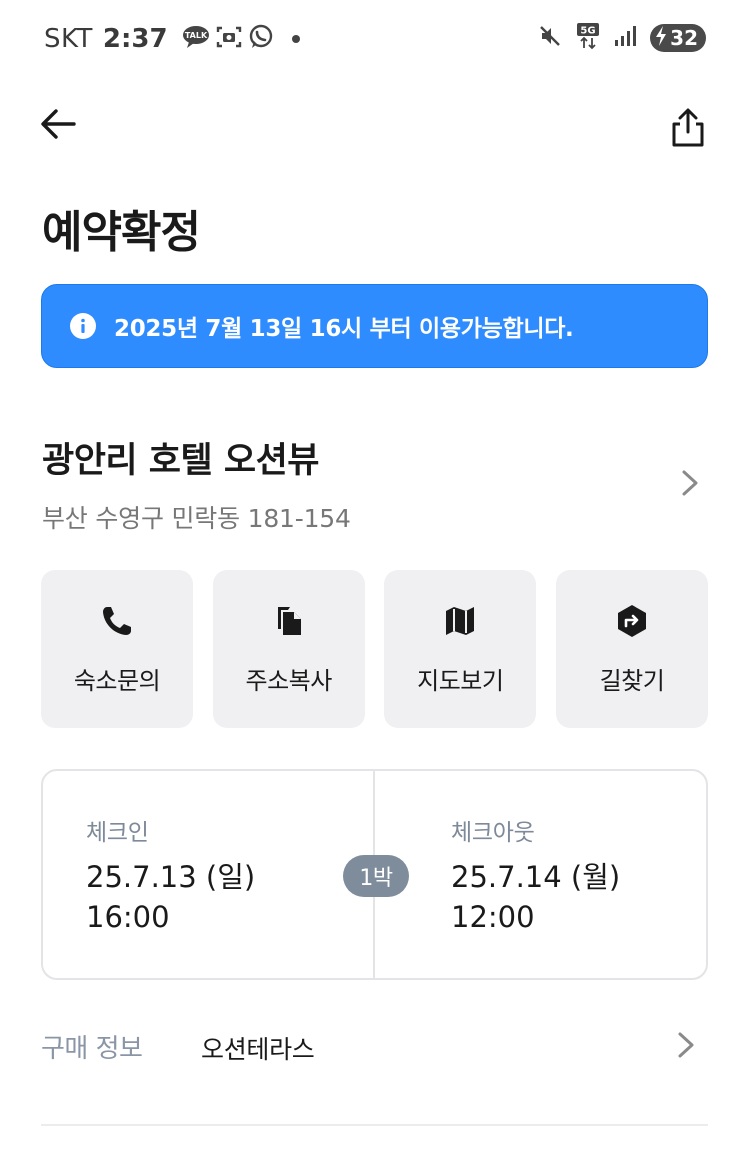  What do you see at coordinates (460, 680) in the screenshot?
I see `action-label: 지도보기` at bounding box center [460, 680].